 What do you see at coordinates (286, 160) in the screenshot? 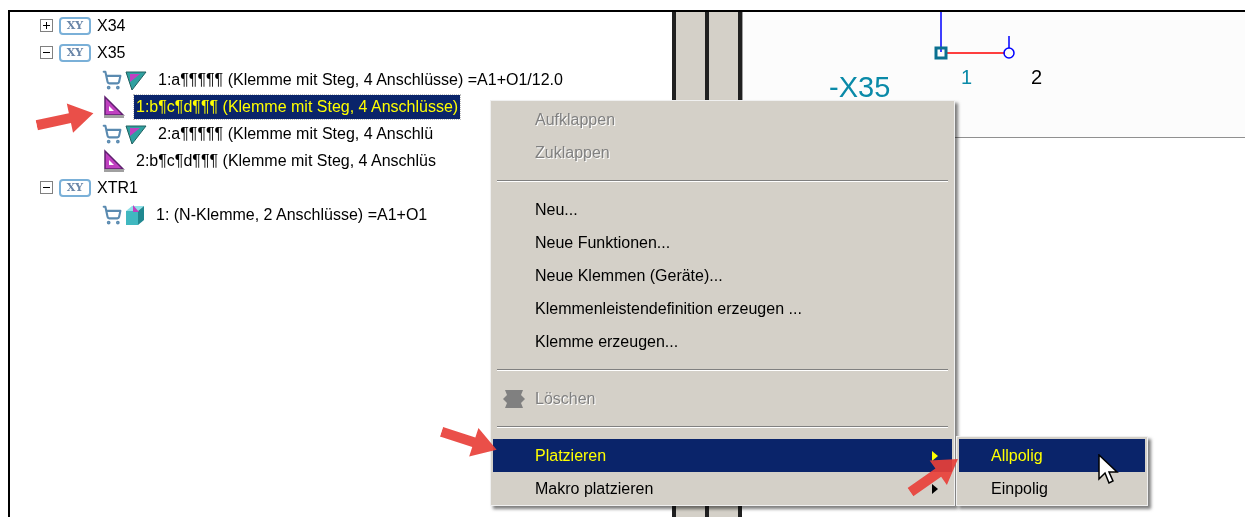
I see `tree-item: 2:b¶c¶d¶¶¶ (Klemme mit Steg, 4 Anschlüs` at bounding box center [286, 160].